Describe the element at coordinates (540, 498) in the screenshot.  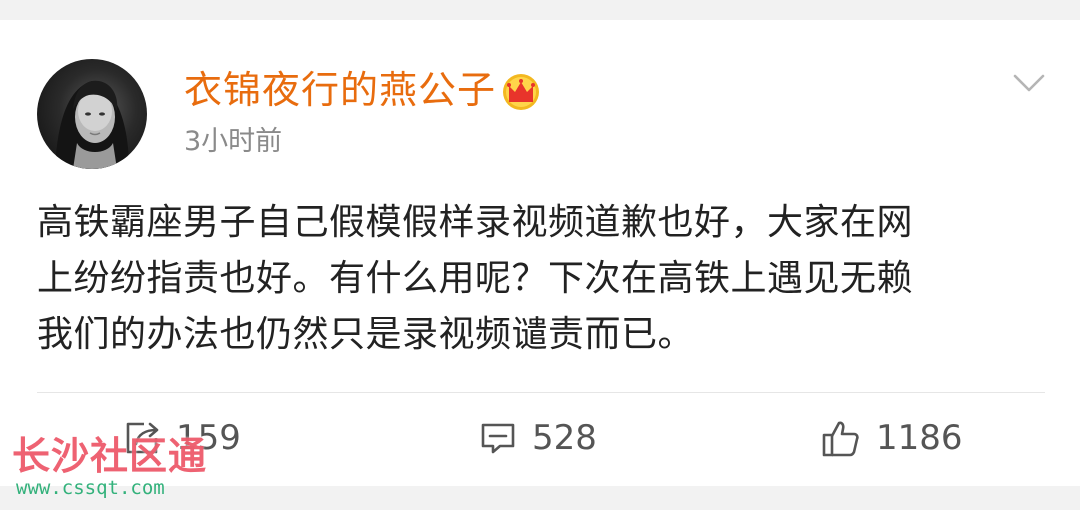
I see `bottom-separator` at that location.